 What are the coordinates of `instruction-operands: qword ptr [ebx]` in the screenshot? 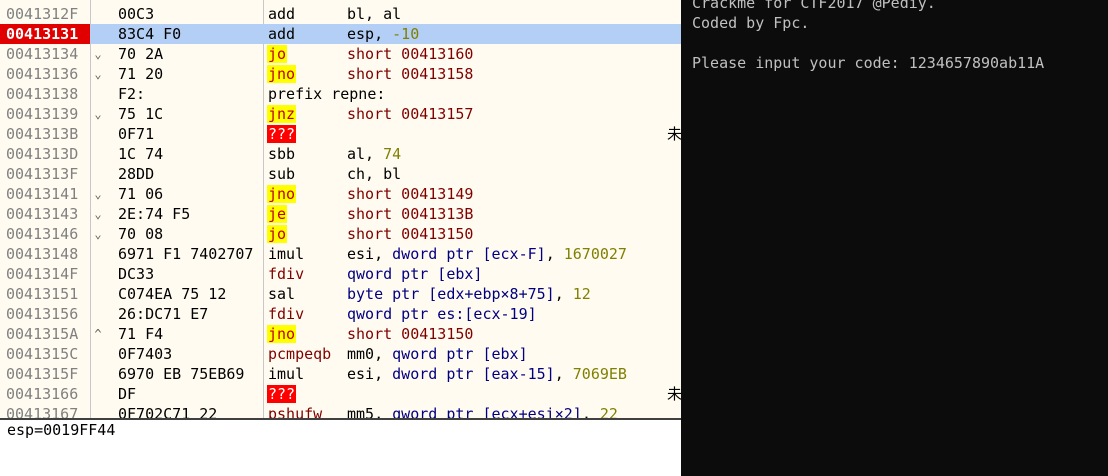 It's located at (415, 274).